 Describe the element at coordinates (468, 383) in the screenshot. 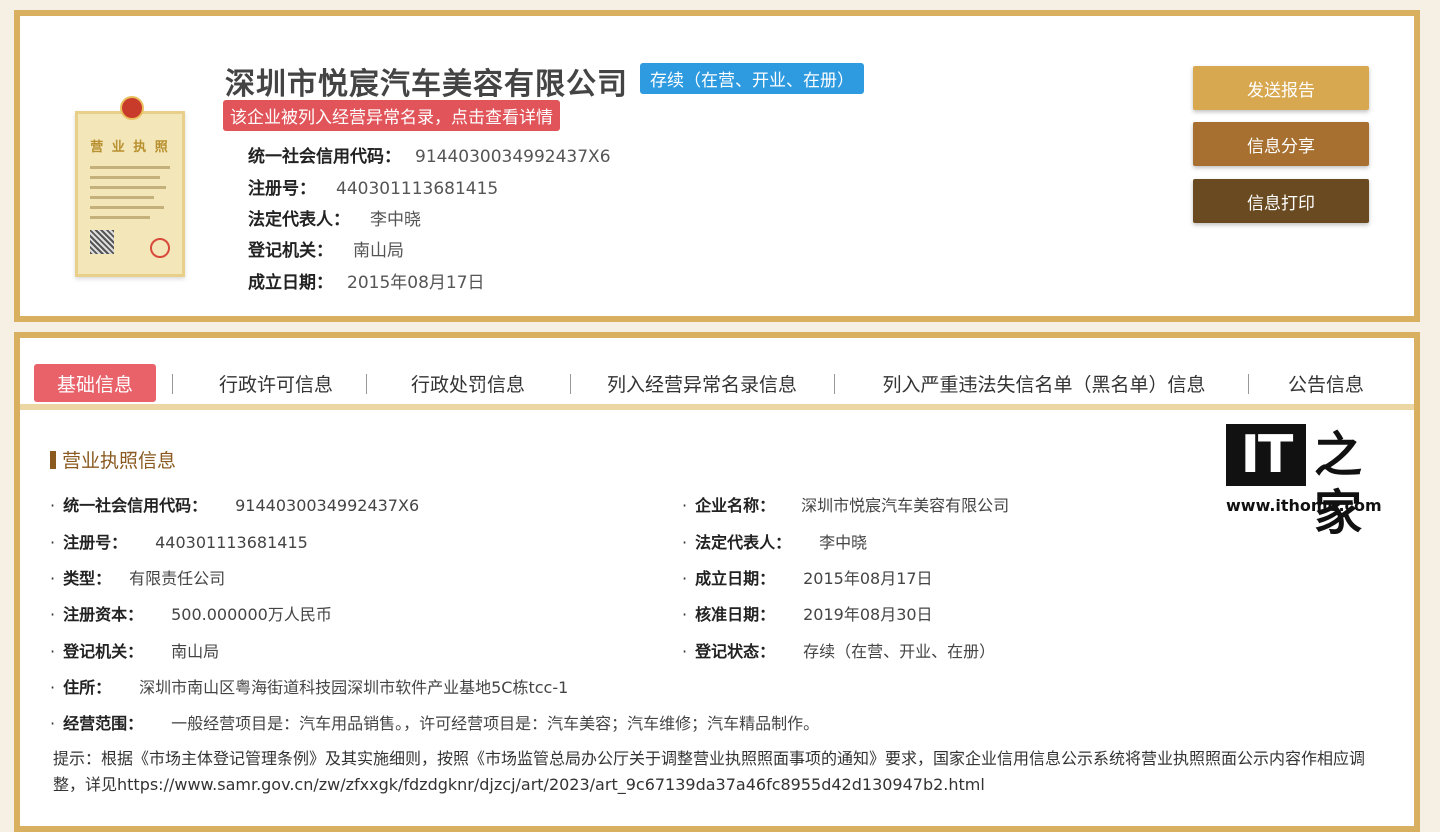

I see `tab-admin-penalty: 行政处罚信息` at that location.